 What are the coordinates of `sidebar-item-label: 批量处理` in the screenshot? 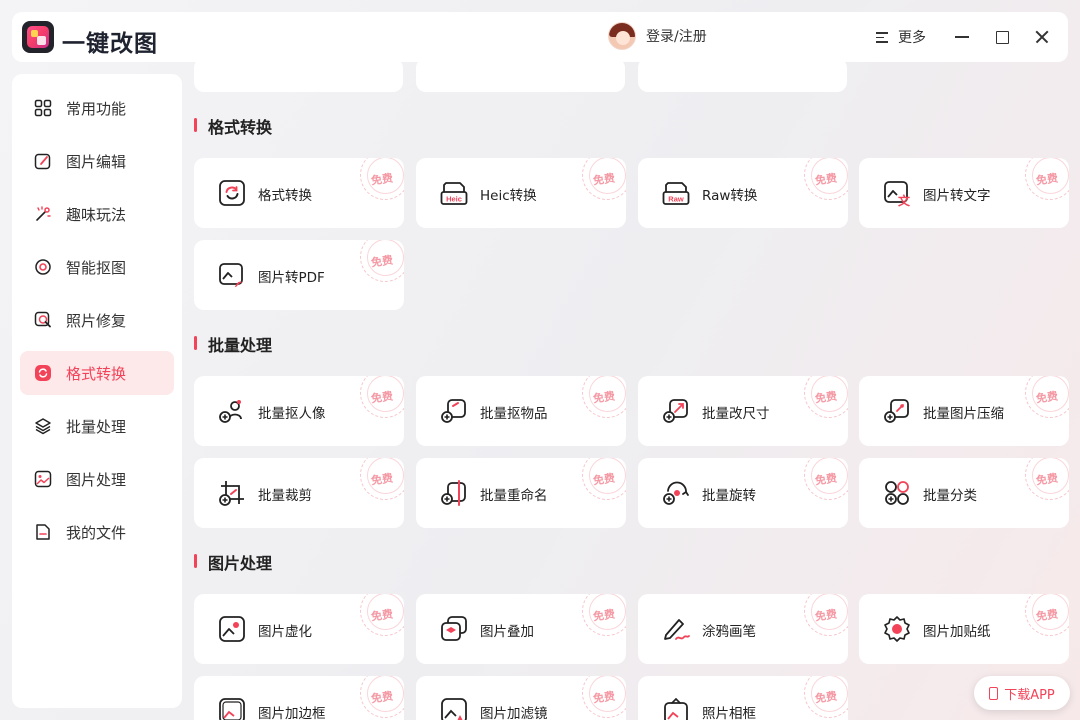 It's located at (96, 427).